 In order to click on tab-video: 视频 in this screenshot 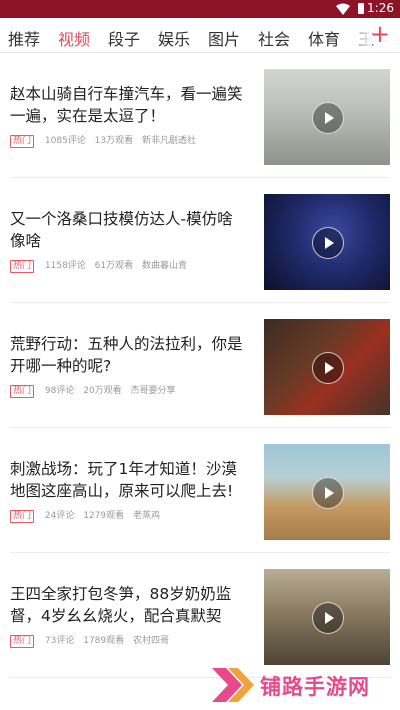, I will do `click(74, 38)`.